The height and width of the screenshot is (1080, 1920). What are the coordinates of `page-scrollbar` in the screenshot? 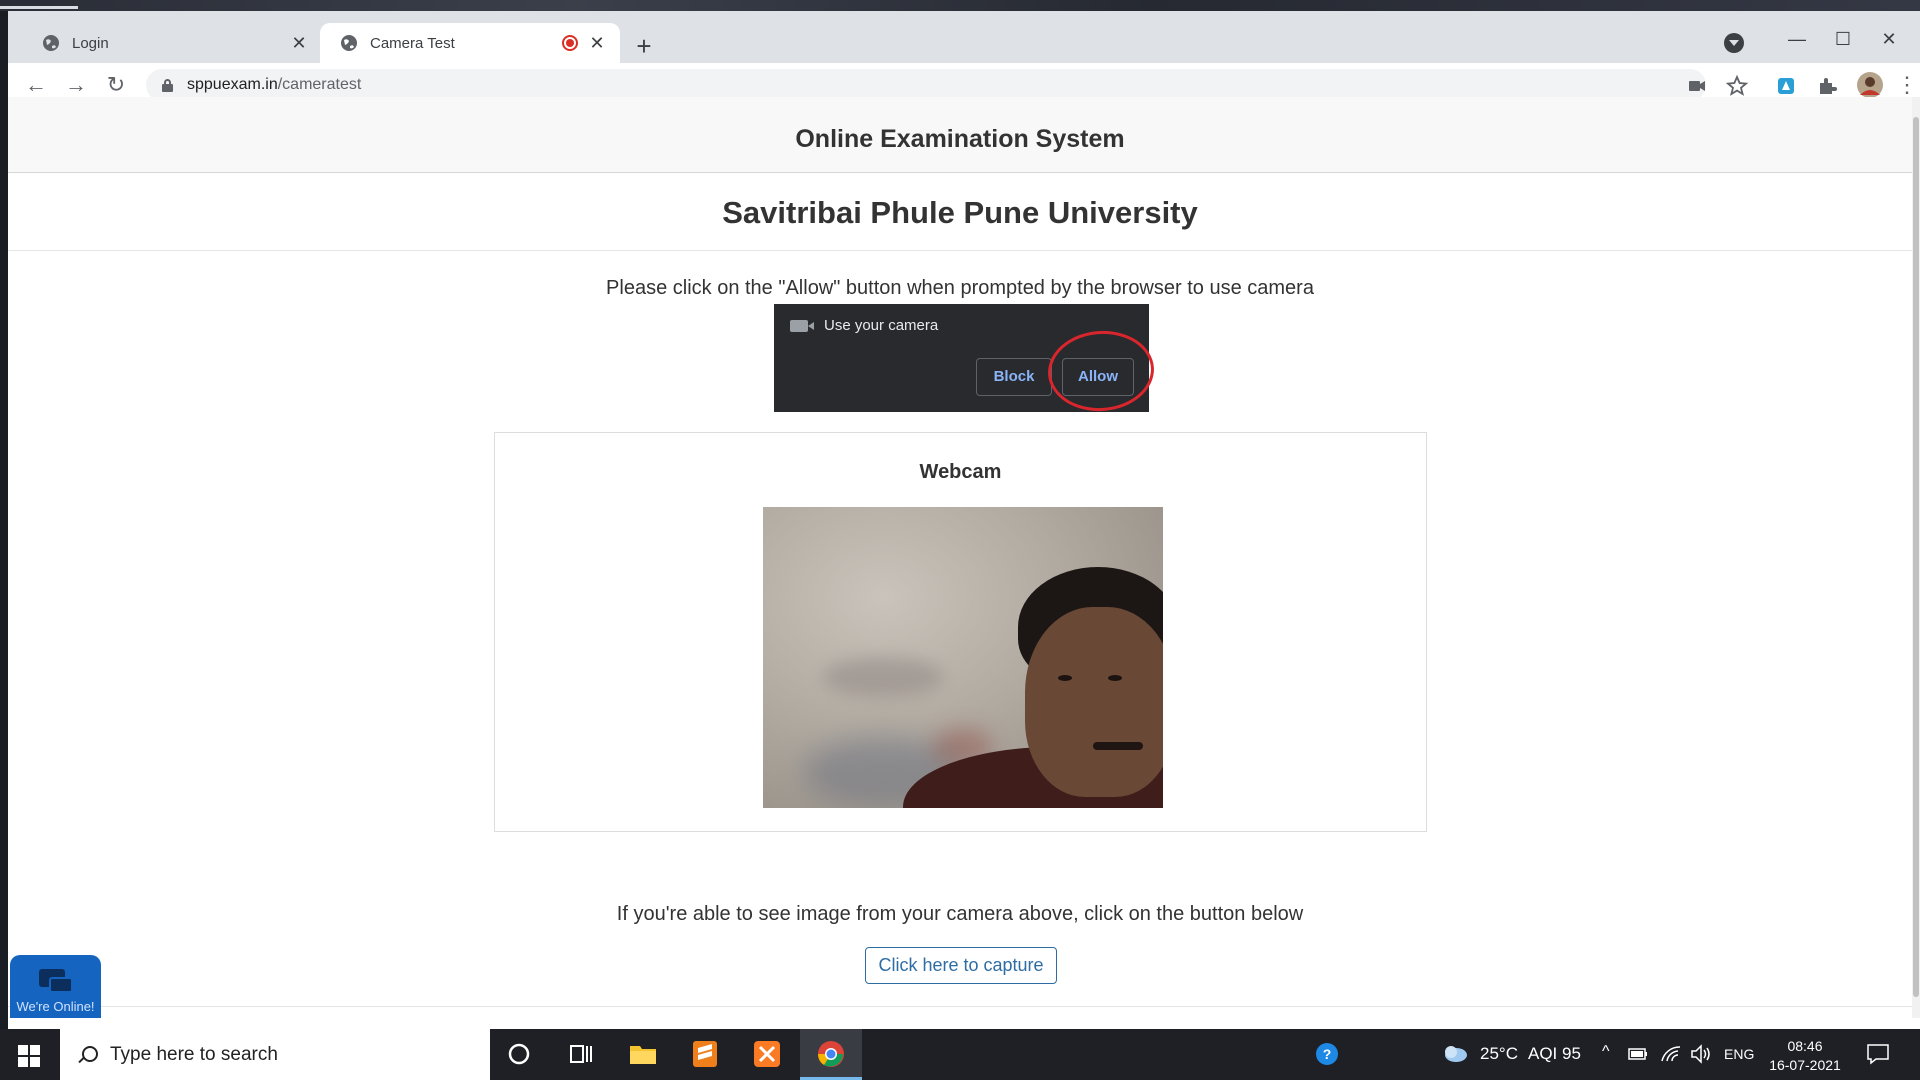 It's located at (1916, 557).